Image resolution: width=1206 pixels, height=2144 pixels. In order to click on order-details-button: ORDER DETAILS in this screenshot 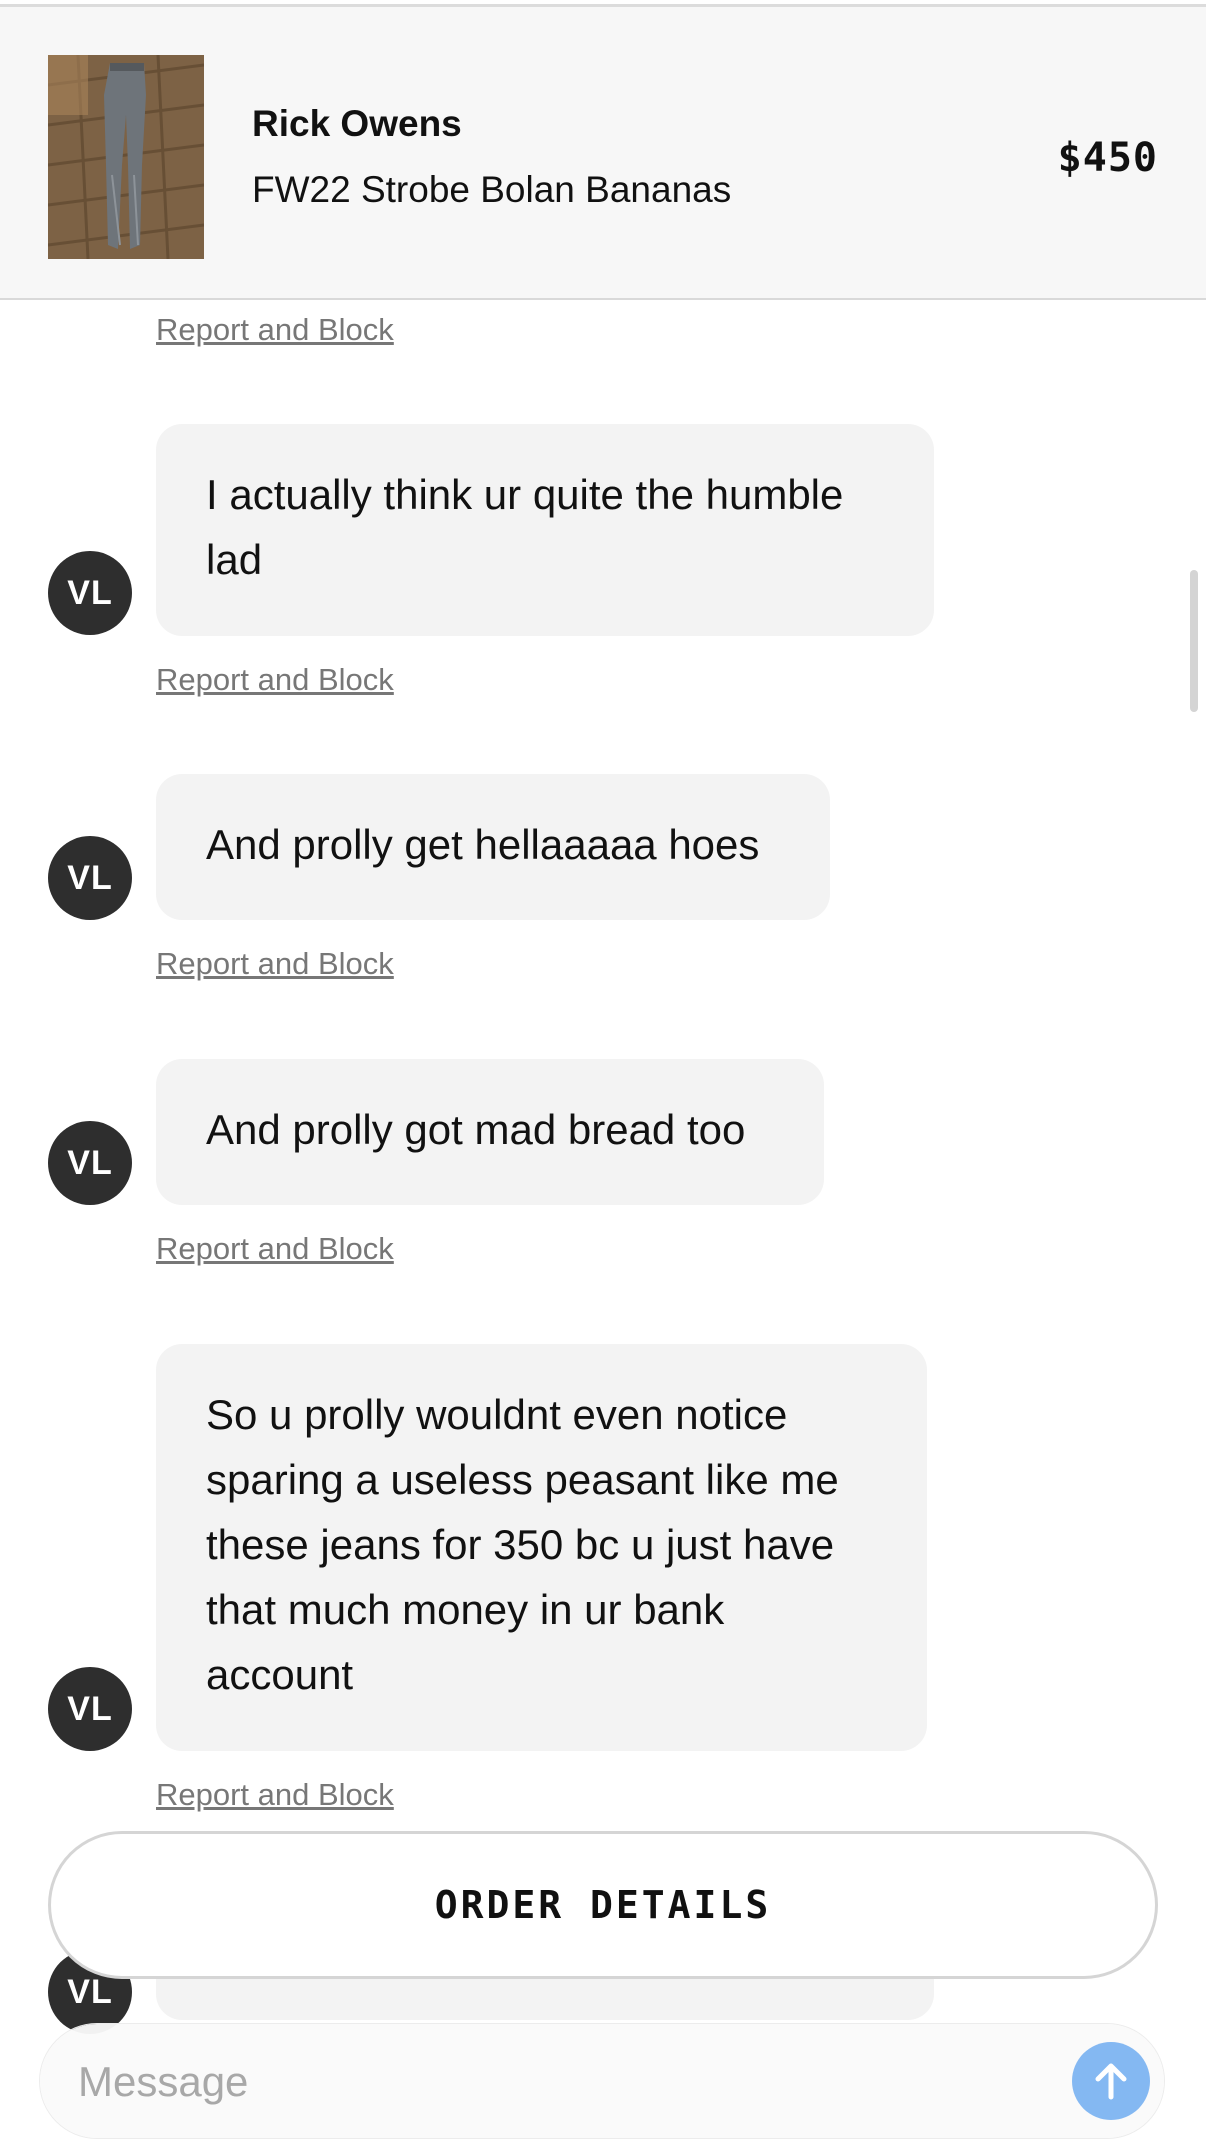, I will do `click(603, 1905)`.